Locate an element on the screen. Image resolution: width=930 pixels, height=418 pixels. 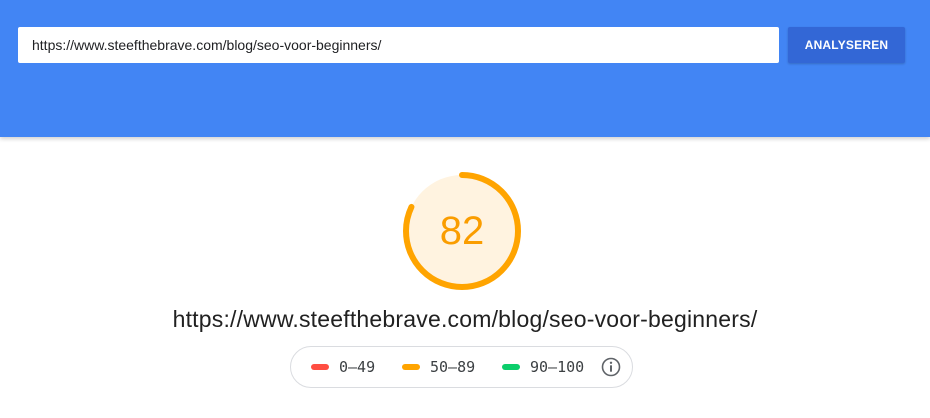
legend-bar-green is located at coordinates (511, 367).